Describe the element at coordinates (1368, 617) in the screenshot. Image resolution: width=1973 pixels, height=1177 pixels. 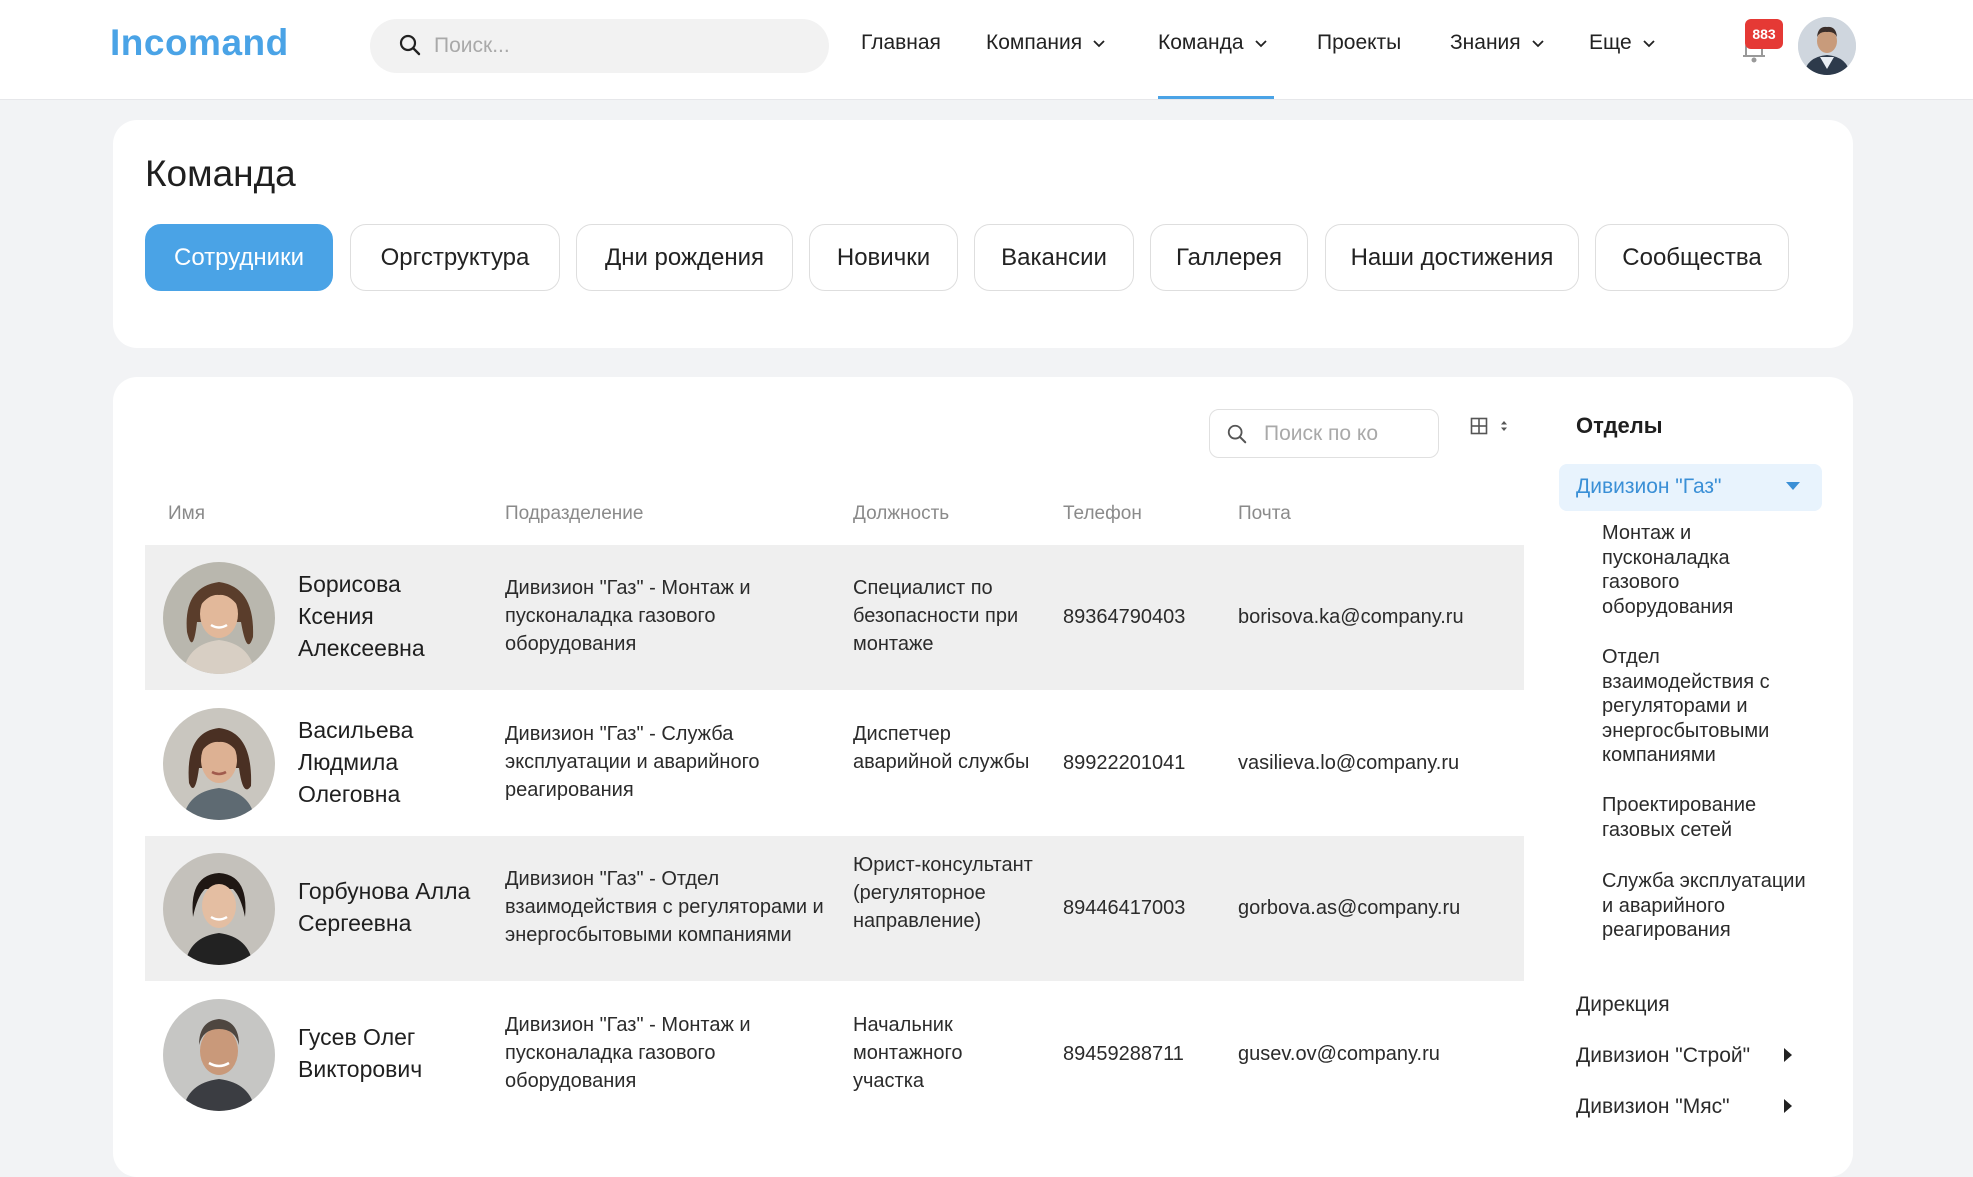
I see `employee-email: borisova.ka@company.ru` at that location.